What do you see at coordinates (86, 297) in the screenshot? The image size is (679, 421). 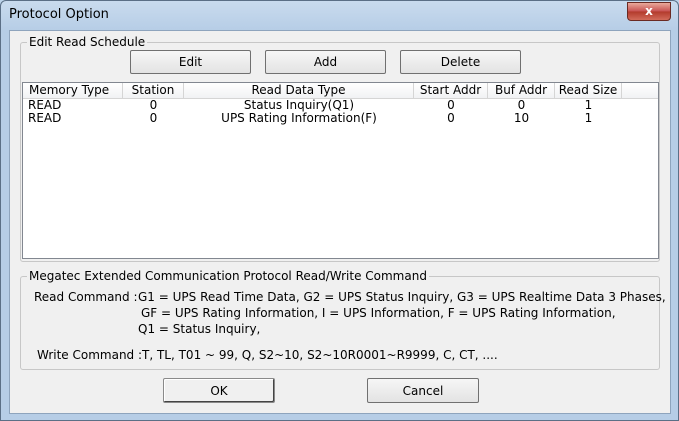 I see `read-command-label: Read Command :` at bounding box center [86, 297].